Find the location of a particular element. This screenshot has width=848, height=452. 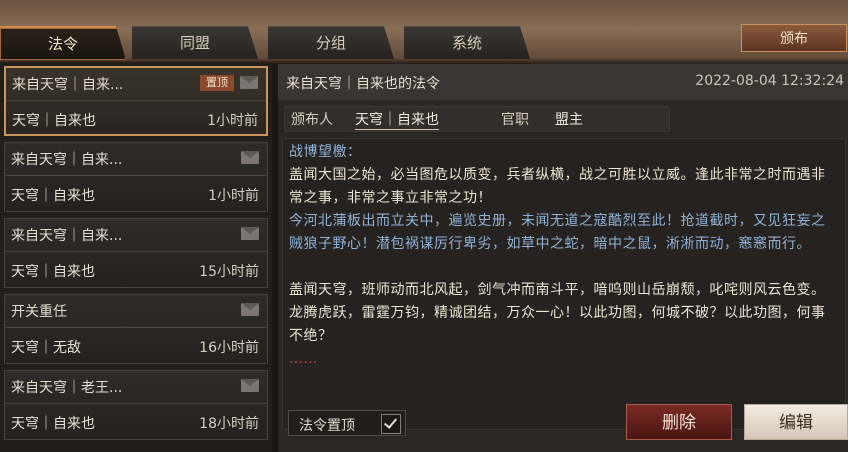

tab-alliance: 同盟 is located at coordinates (195, 42).